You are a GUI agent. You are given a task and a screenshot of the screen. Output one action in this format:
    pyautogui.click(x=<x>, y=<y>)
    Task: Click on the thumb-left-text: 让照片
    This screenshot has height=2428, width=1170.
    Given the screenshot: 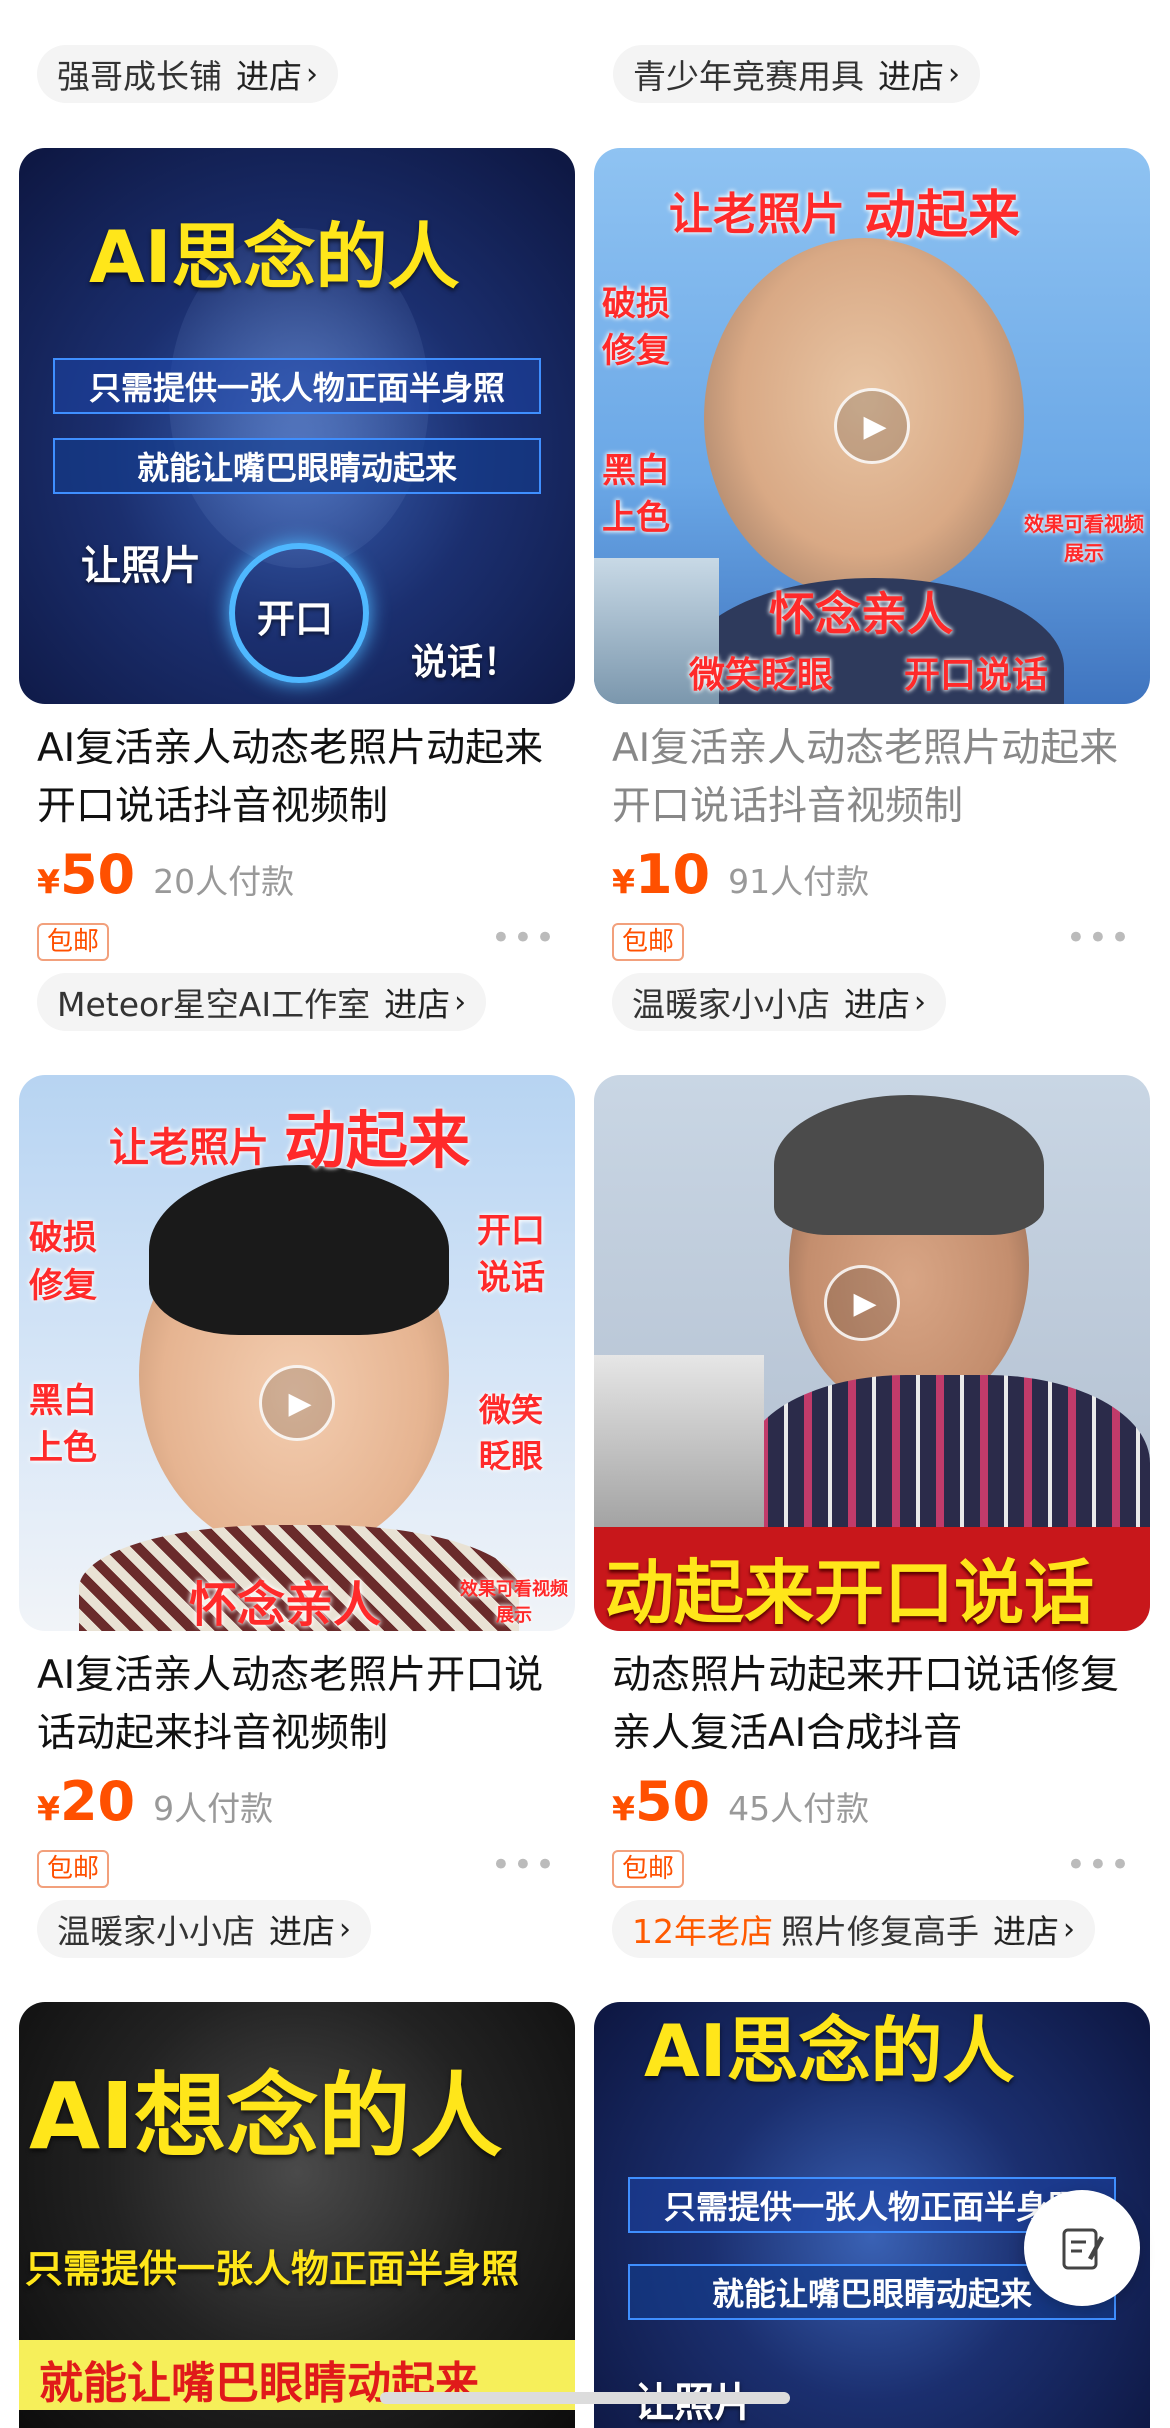 What is the action you would take?
    pyautogui.click(x=141, y=566)
    